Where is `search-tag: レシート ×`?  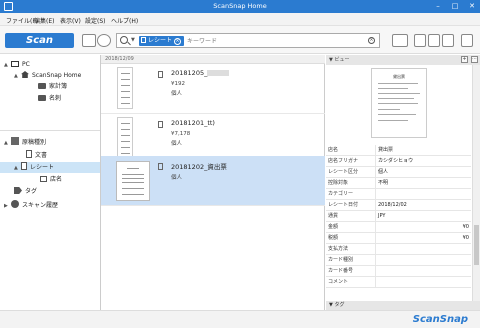 search-tag: レシート × is located at coordinates (162, 41).